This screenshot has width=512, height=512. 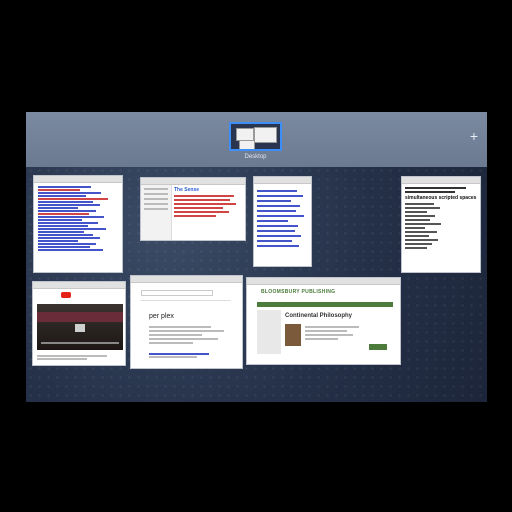 I want to click on highlight-phrase: simultaneous scripted spaces, so click(x=441, y=198).